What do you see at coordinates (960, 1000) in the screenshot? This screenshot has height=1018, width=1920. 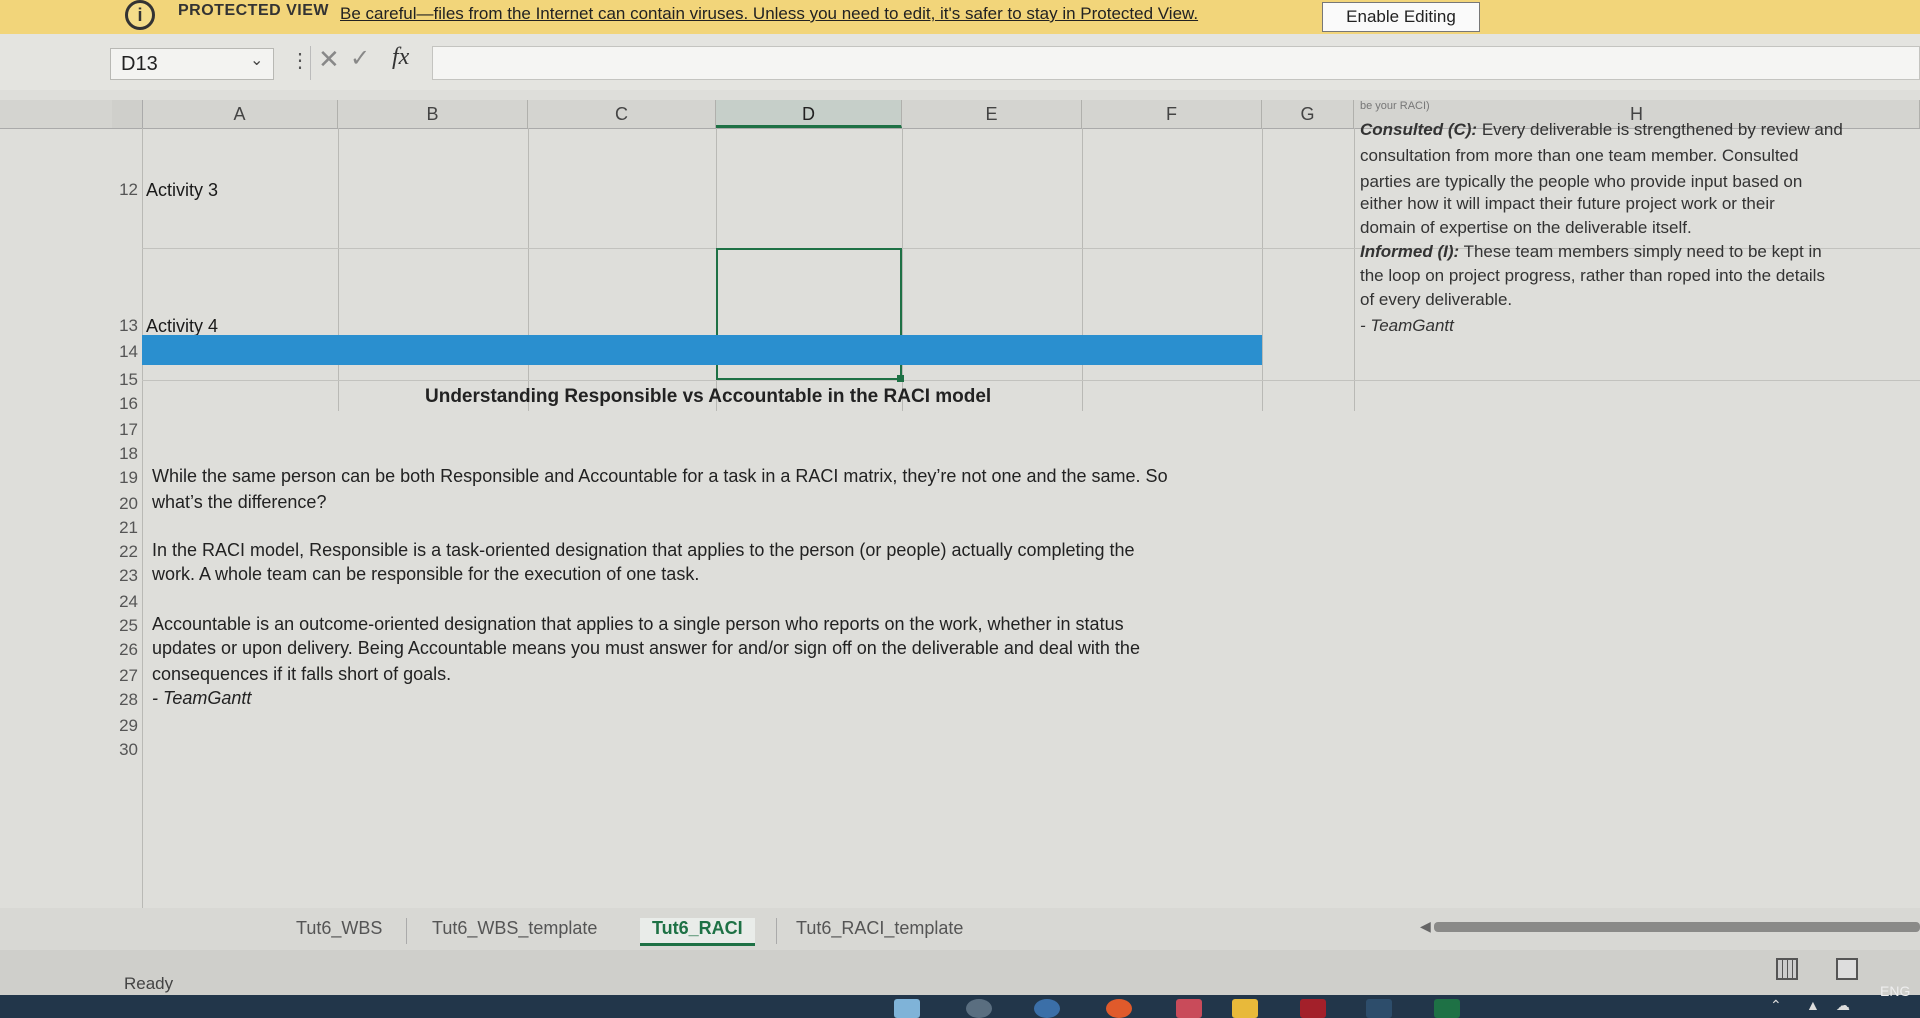 I see `taskbar: ⌃ ▲ ☁ ENG` at bounding box center [960, 1000].